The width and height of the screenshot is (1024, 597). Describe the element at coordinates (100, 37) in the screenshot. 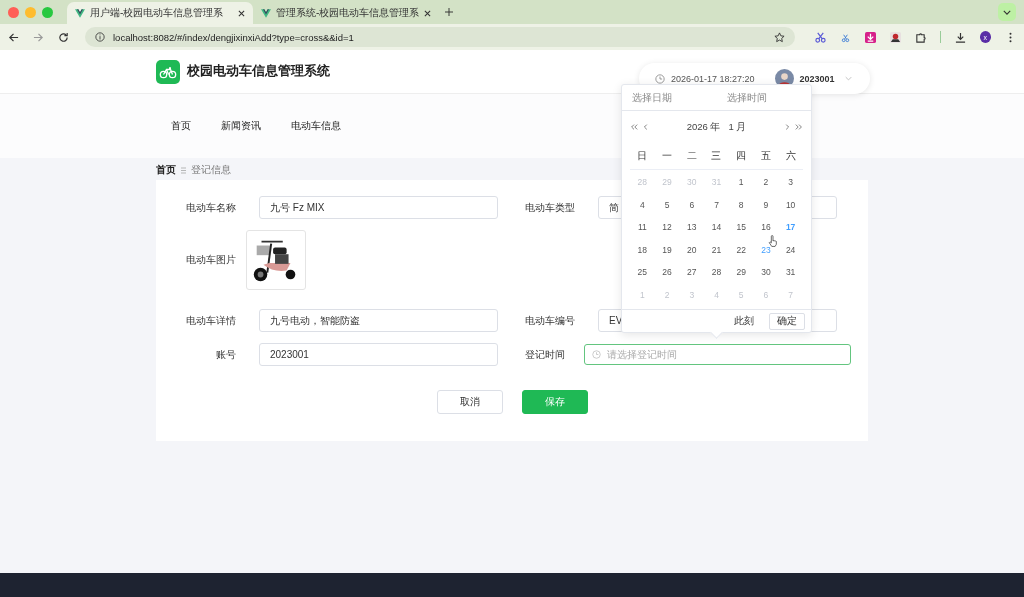

I see `info-icon` at that location.